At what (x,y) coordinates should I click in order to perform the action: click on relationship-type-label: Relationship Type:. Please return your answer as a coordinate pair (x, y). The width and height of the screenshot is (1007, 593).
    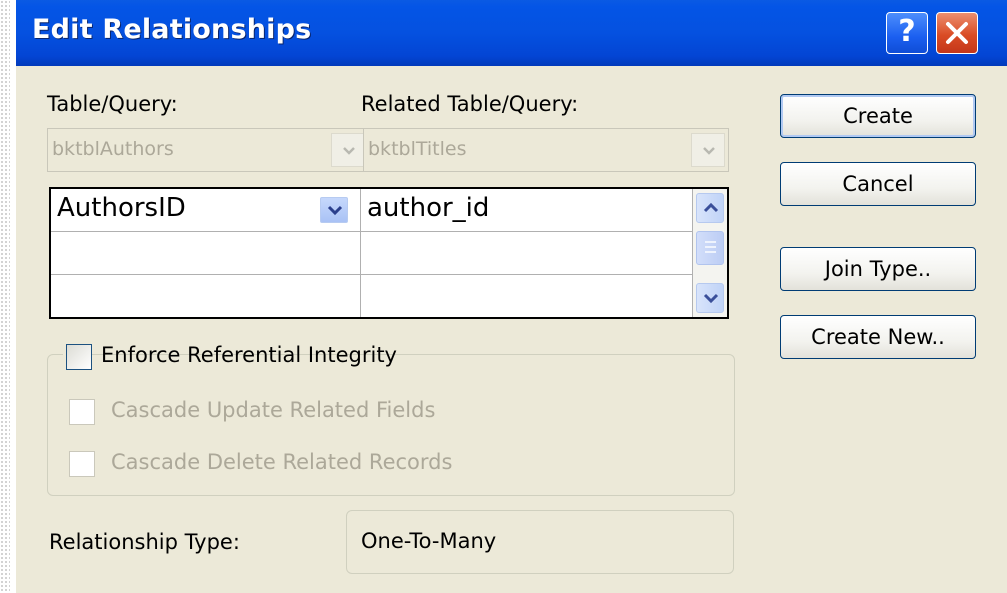
    Looking at the image, I should click on (144, 542).